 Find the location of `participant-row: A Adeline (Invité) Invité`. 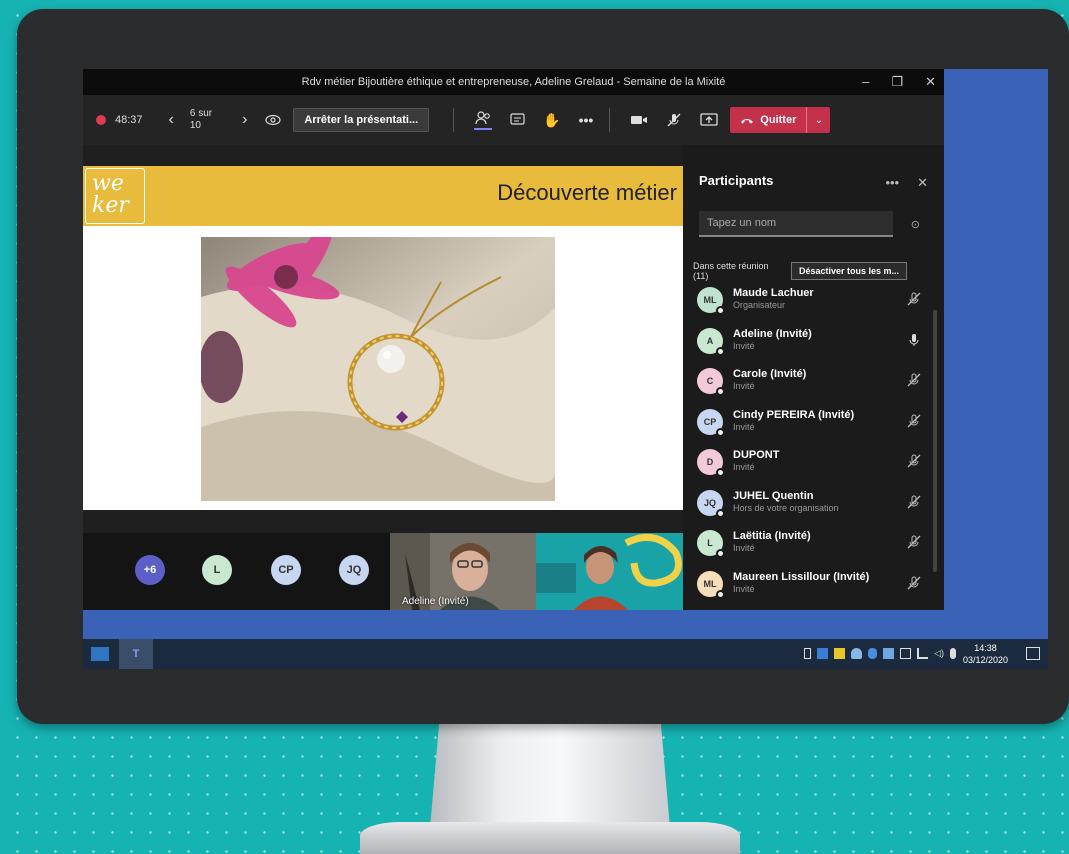

participant-row: A Adeline (Invité) Invité is located at coordinates (809, 348).